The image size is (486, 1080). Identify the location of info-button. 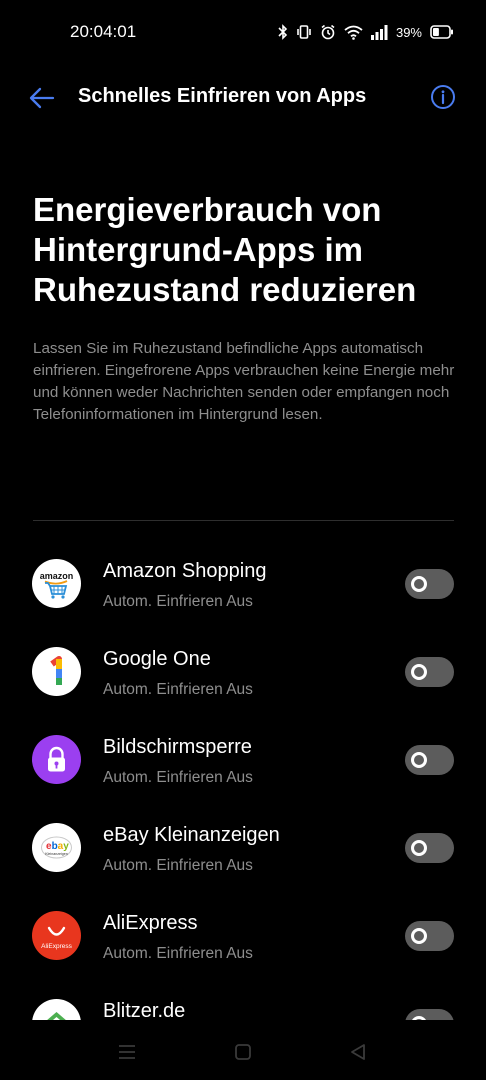
(443, 97).